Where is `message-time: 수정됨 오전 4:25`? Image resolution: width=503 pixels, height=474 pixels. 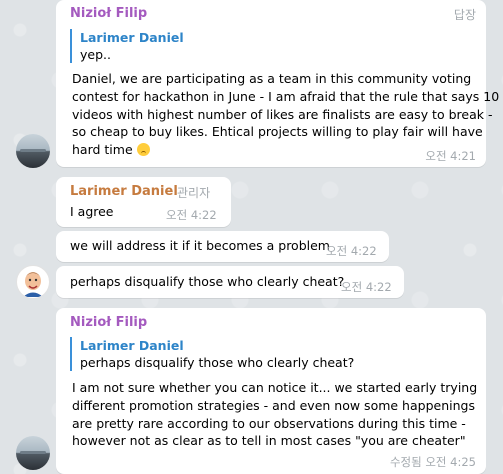 message-time: 수정됨 오전 4:25 is located at coordinates (432, 462).